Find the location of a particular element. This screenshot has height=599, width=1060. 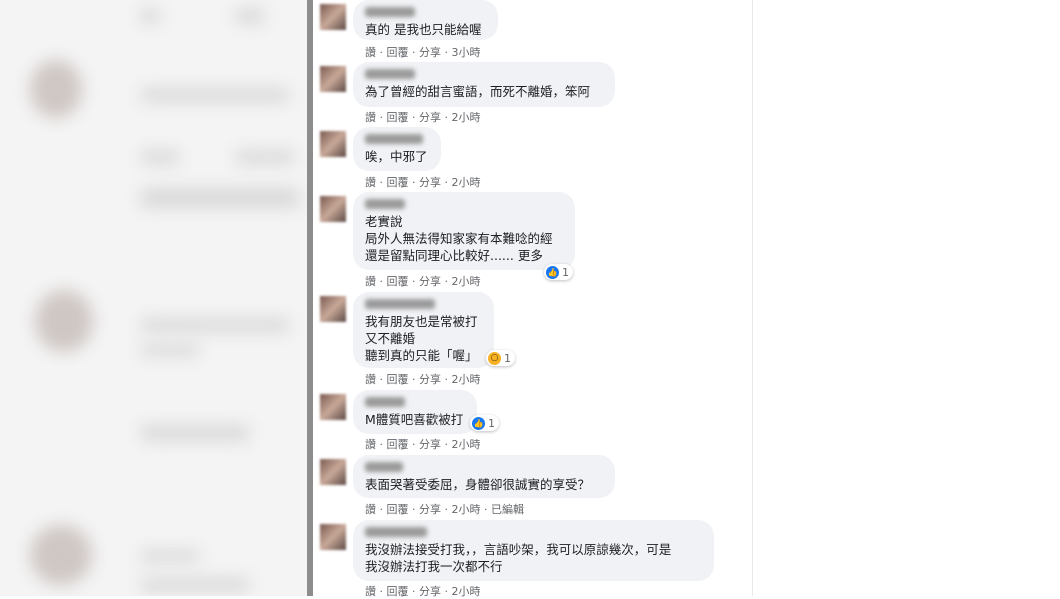

comment-bubble: 表面哭著受委屈，身體卻很誠實的享受？ is located at coordinates (484, 476).